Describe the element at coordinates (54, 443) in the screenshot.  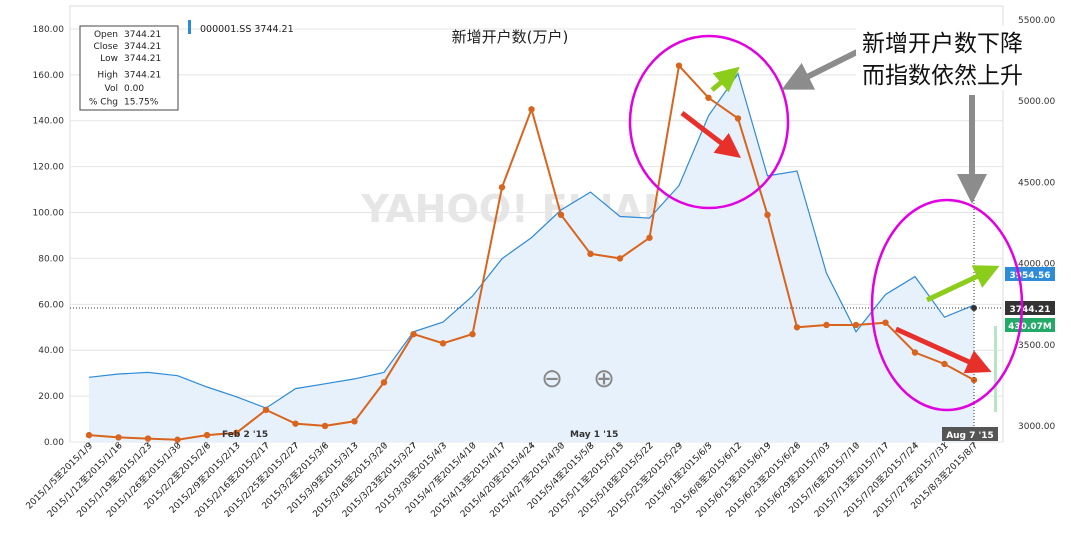
I see `left-tick-label: 0.00` at that location.